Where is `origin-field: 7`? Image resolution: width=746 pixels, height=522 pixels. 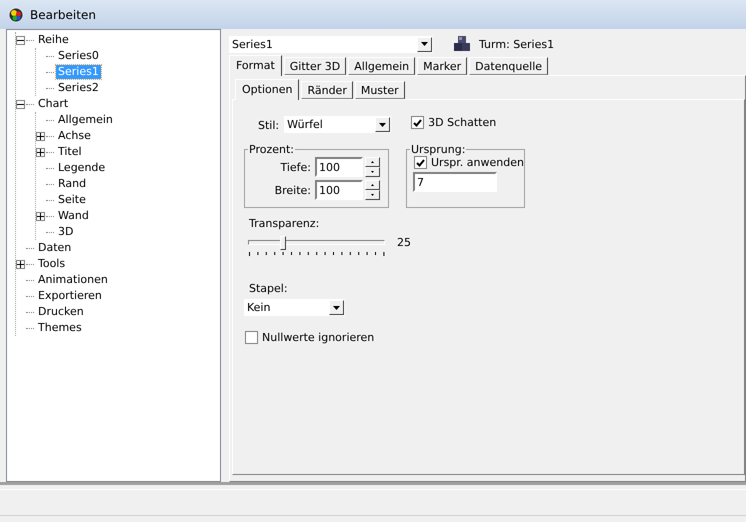 origin-field: 7 is located at coordinates (455, 182).